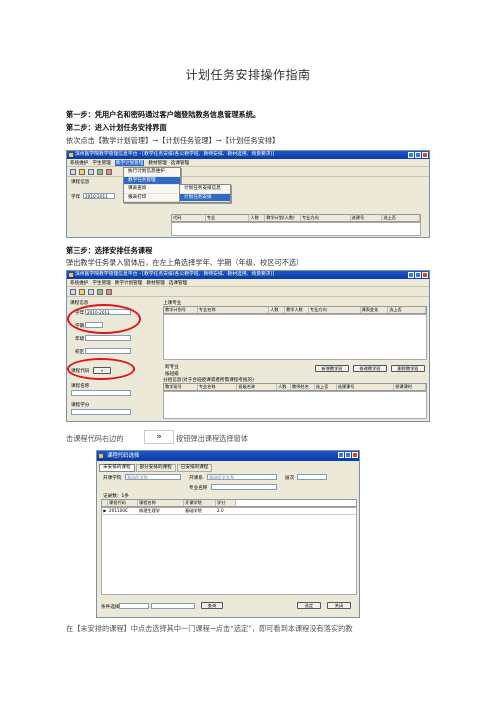  Describe the element at coordinates (152, 198) in the screenshot. I see `menu-report-print: 报表打印` at that location.